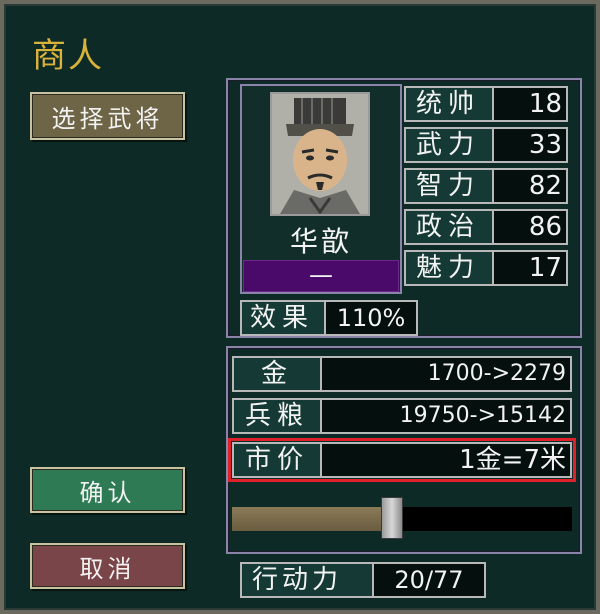  What do you see at coordinates (68, 56) in the screenshot?
I see `window-title: 商人` at bounding box center [68, 56].